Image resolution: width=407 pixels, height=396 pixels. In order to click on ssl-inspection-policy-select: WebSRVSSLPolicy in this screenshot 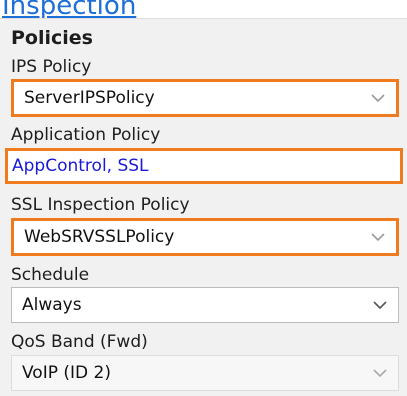, I will do `click(205, 237)`.